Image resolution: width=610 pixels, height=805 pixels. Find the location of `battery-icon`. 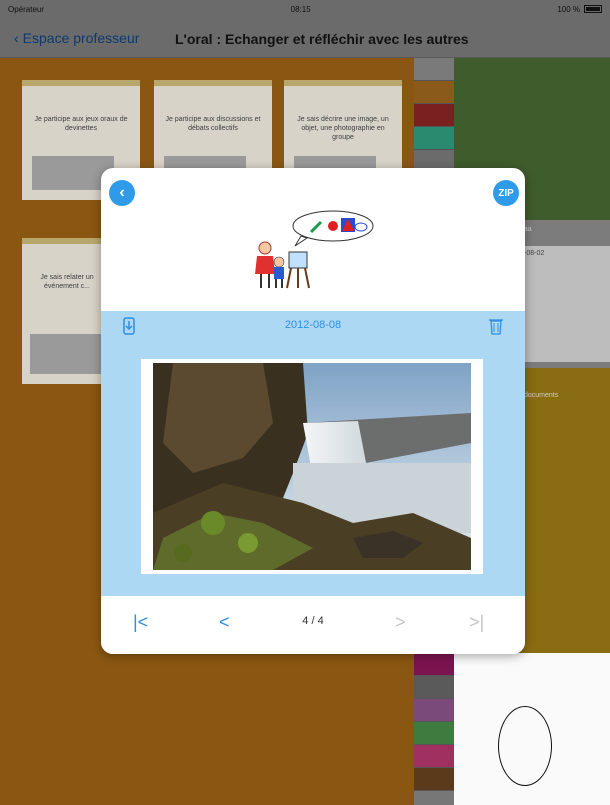

battery-icon is located at coordinates (593, 9).